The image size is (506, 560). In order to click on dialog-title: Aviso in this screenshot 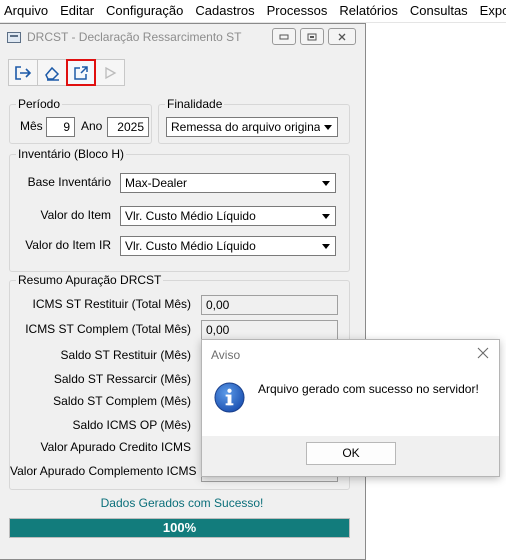, I will do `click(226, 355)`.